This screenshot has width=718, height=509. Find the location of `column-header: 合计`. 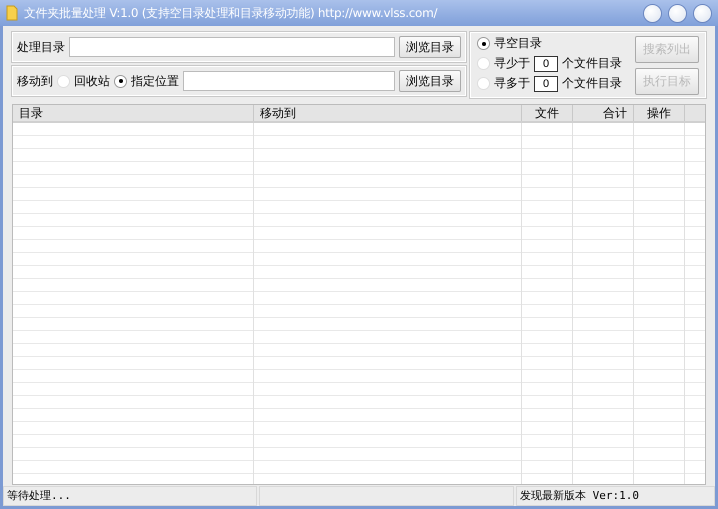

column-header: 合计 is located at coordinates (603, 113).